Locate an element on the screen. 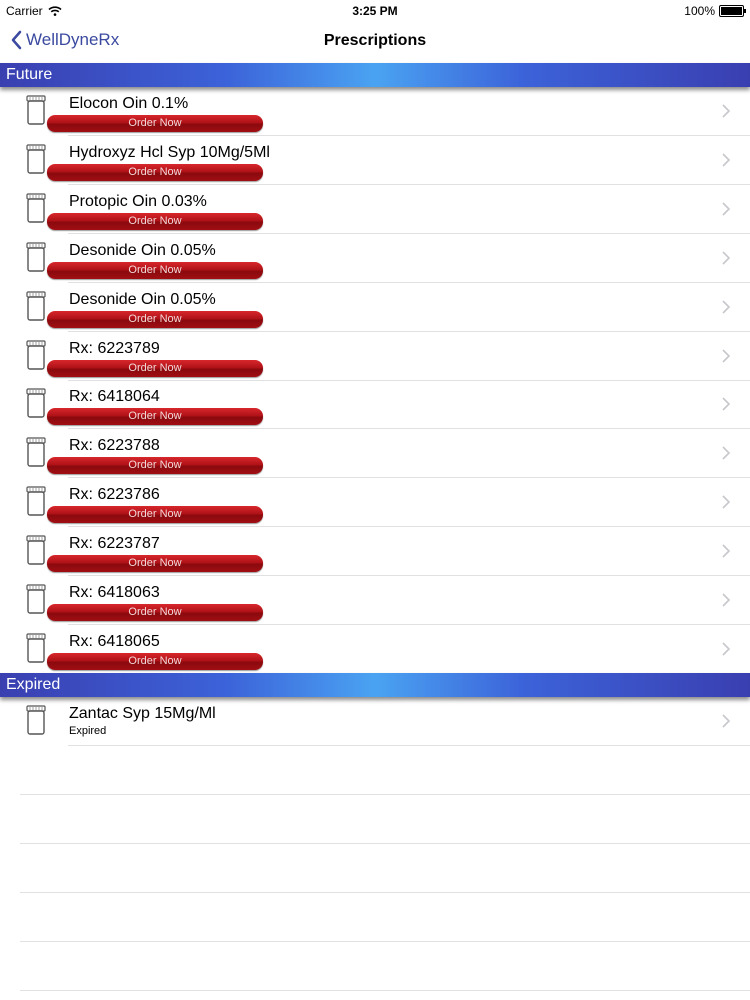  prescription-name: Rx: 6223788 is located at coordinates (114, 445).